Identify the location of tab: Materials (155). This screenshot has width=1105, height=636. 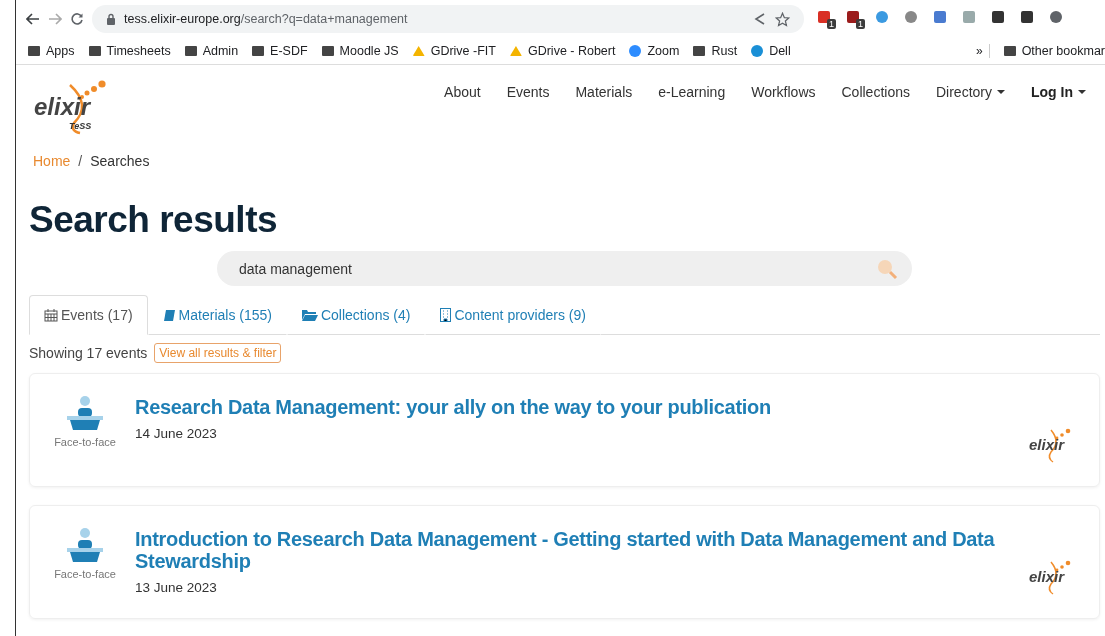
(217, 315).